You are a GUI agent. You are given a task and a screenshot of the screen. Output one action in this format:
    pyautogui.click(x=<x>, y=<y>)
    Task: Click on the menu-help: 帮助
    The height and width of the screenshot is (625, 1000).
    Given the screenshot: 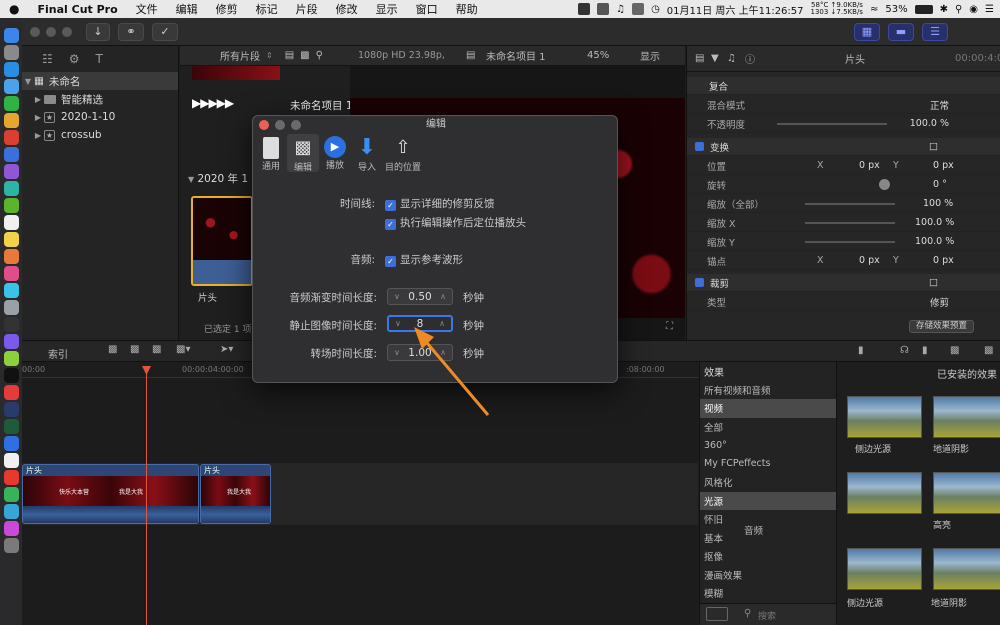 What is the action you would take?
    pyautogui.click(x=467, y=9)
    